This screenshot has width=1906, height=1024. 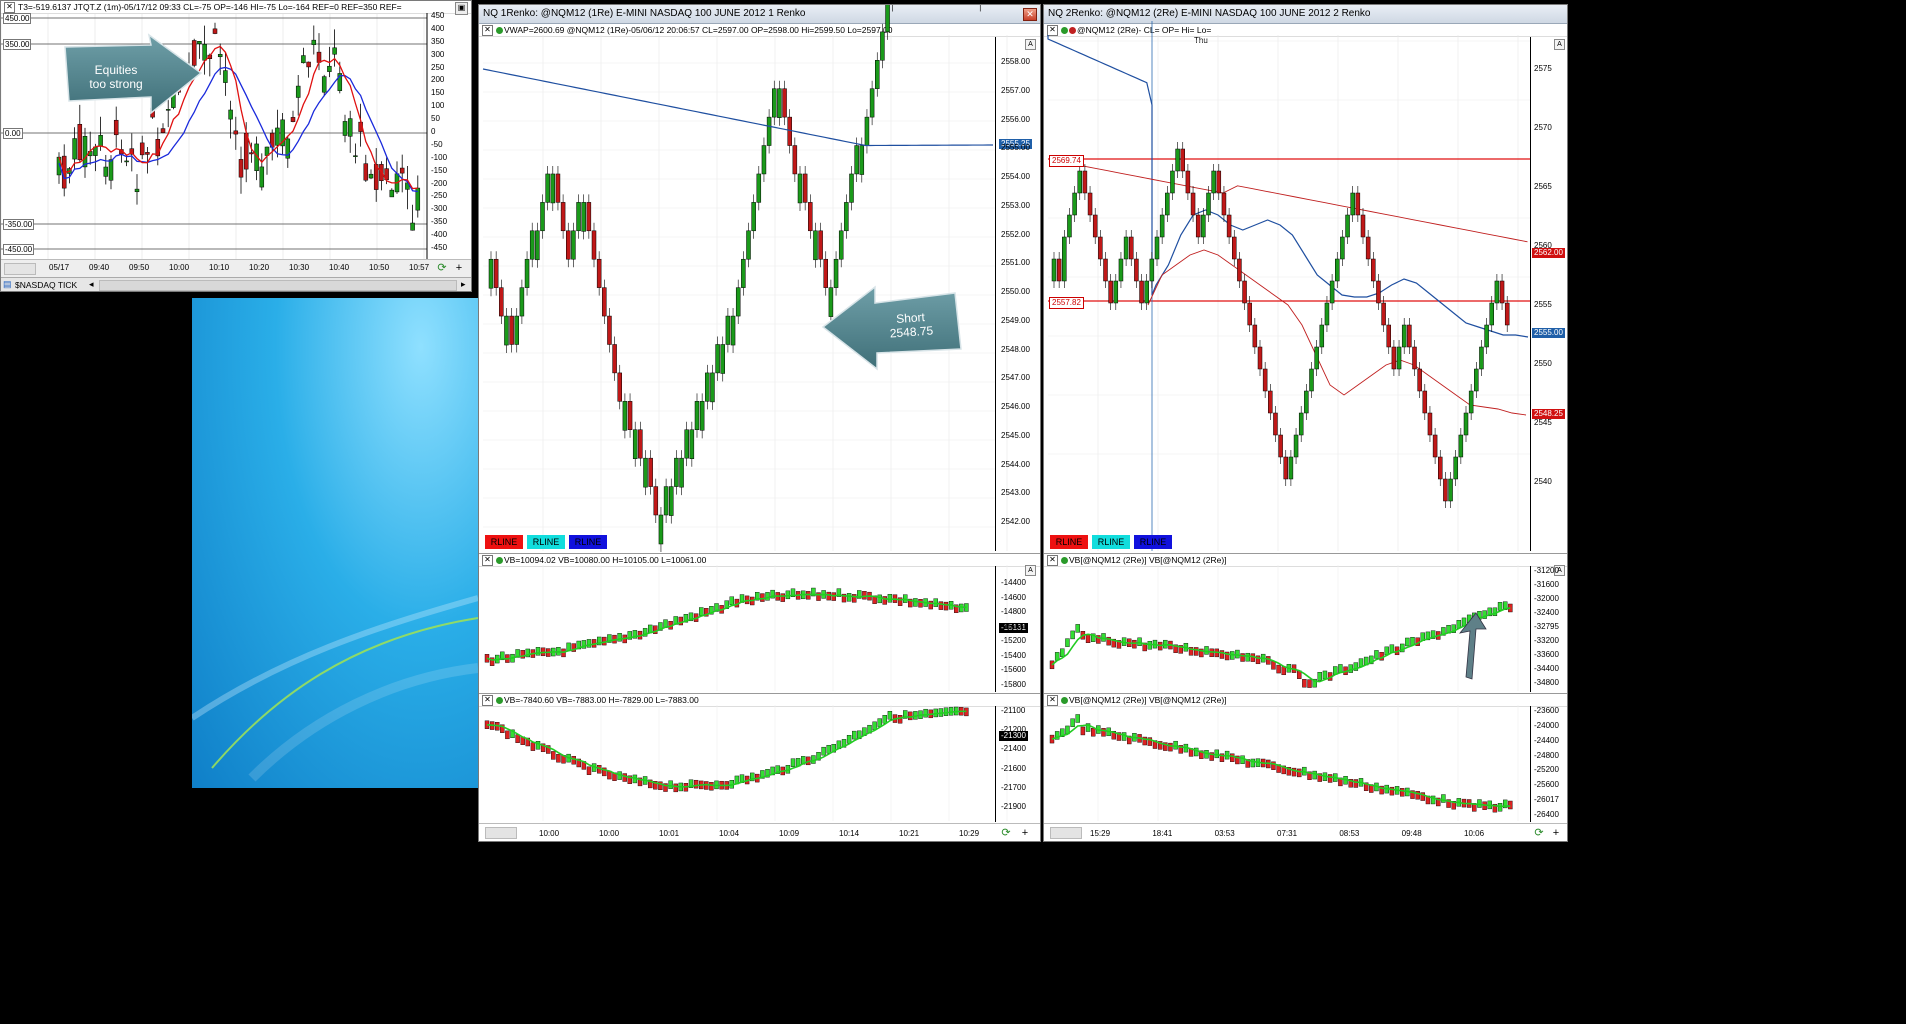 What do you see at coordinates (1543, 422) in the screenshot?
I see `y-tick-label: 2545` at bounding box center [1543, 422].